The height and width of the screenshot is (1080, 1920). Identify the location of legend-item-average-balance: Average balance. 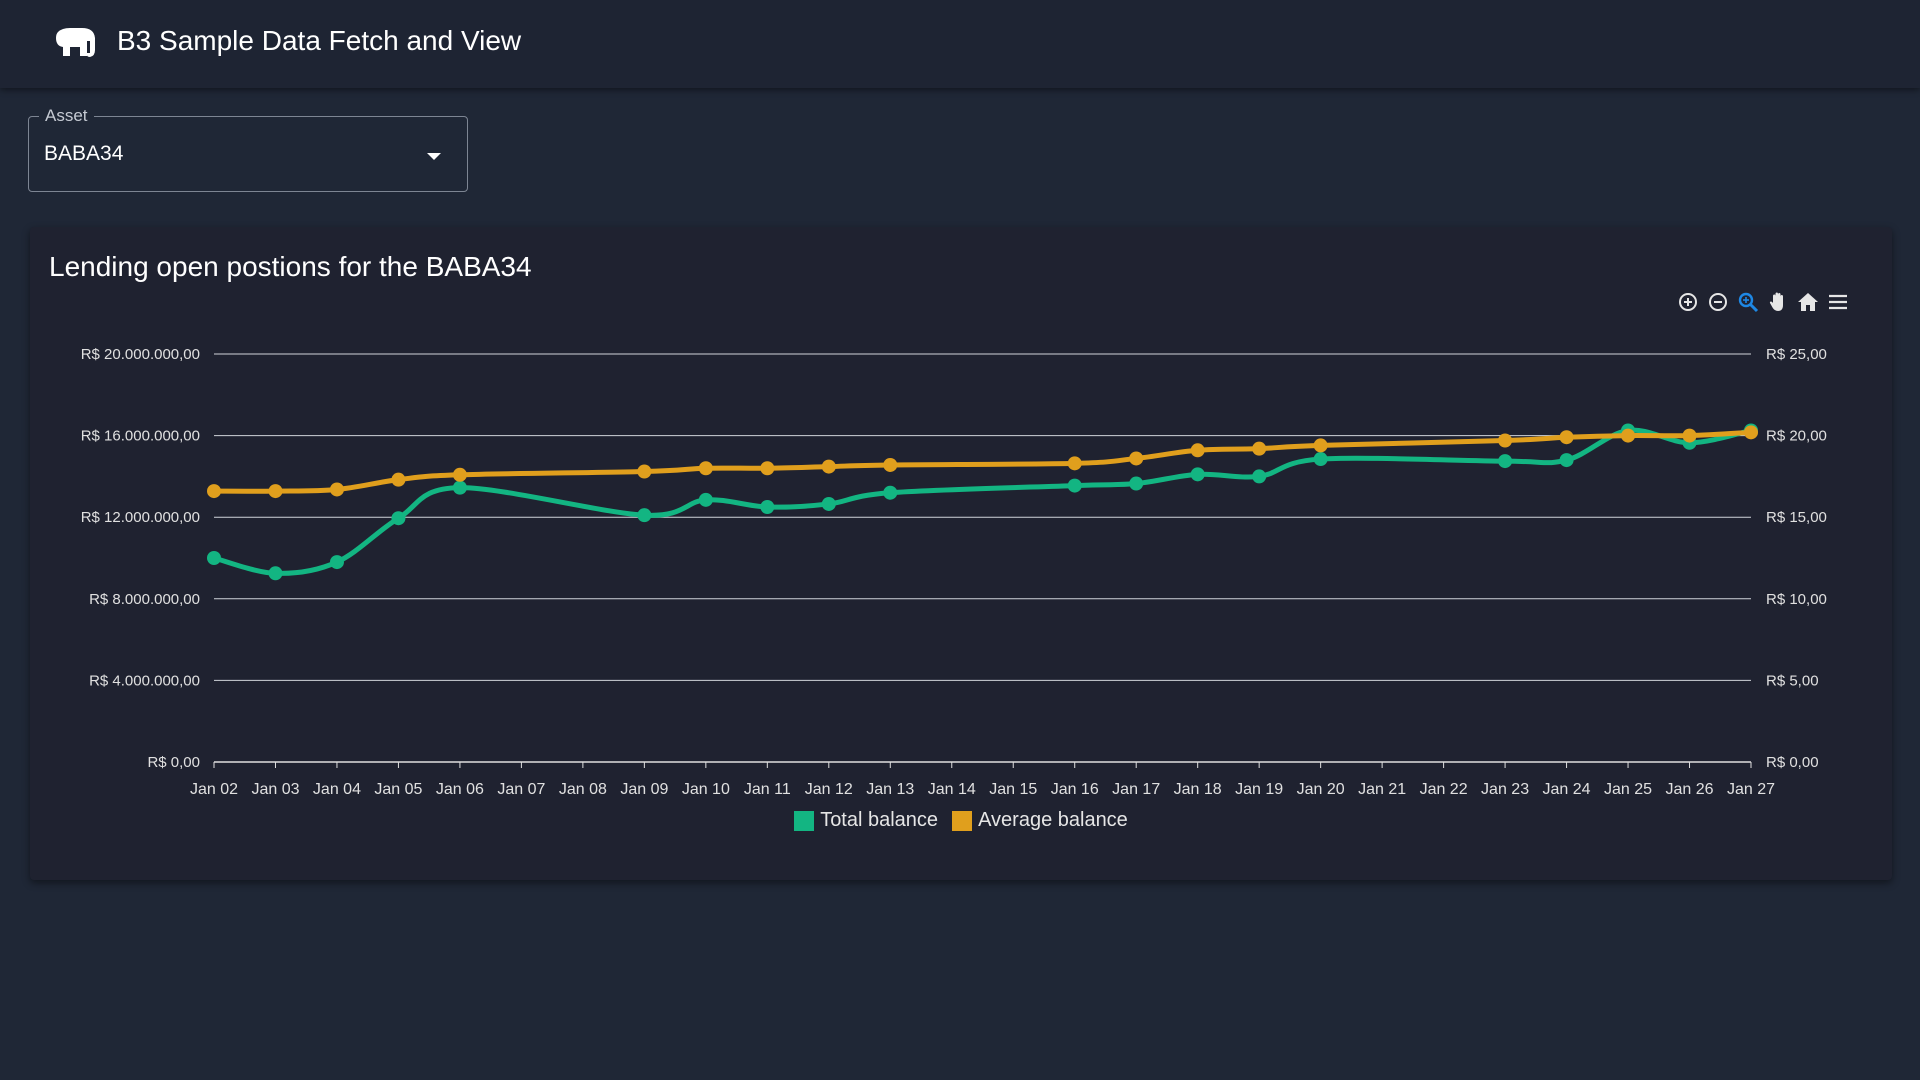
(1040, 820).